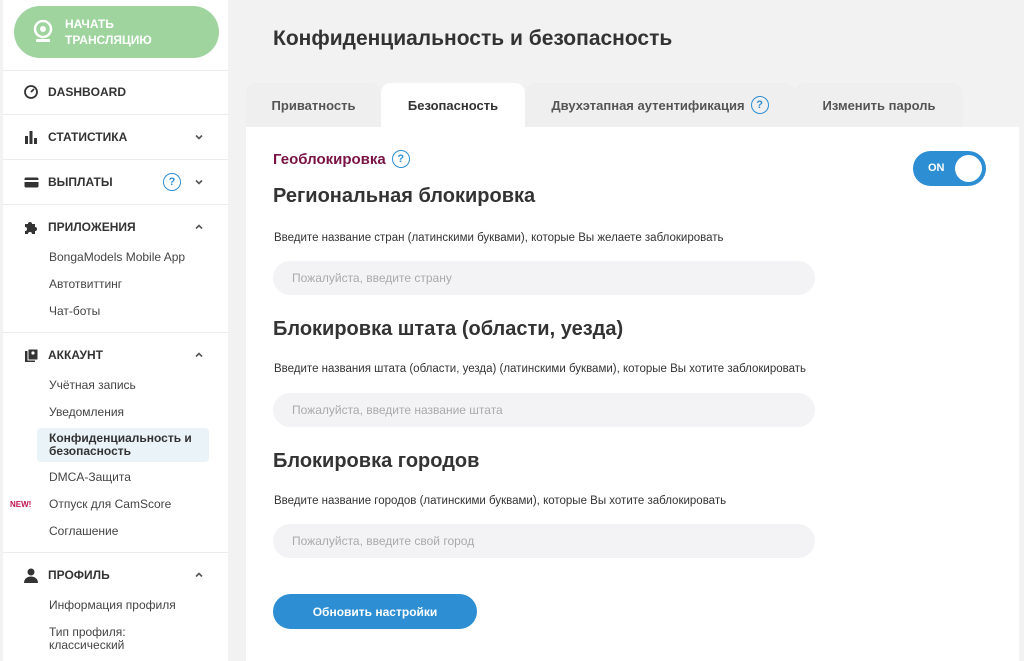 This screenshot has height=661, width=1024. I want to click on start-stream-button: НАЧАТЬ ТРАНСЛЯЦИЮ, so click(116, 32).